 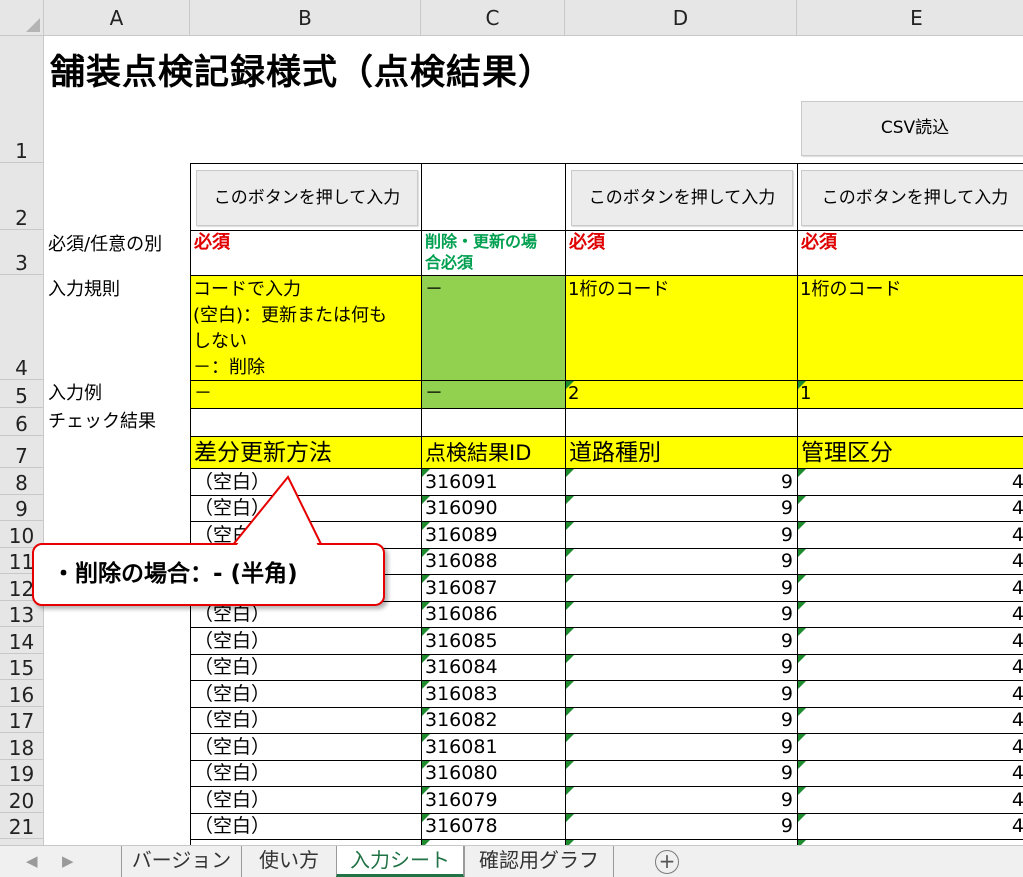 I want to click on cell-c21: 316078, so click(x=493, y=826).